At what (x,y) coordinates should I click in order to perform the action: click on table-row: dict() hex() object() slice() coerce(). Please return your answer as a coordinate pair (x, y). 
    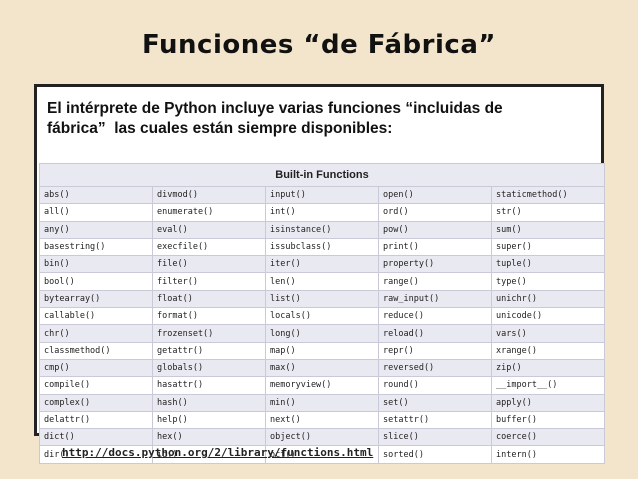
    Looking at the image, I should click on (322, 437).